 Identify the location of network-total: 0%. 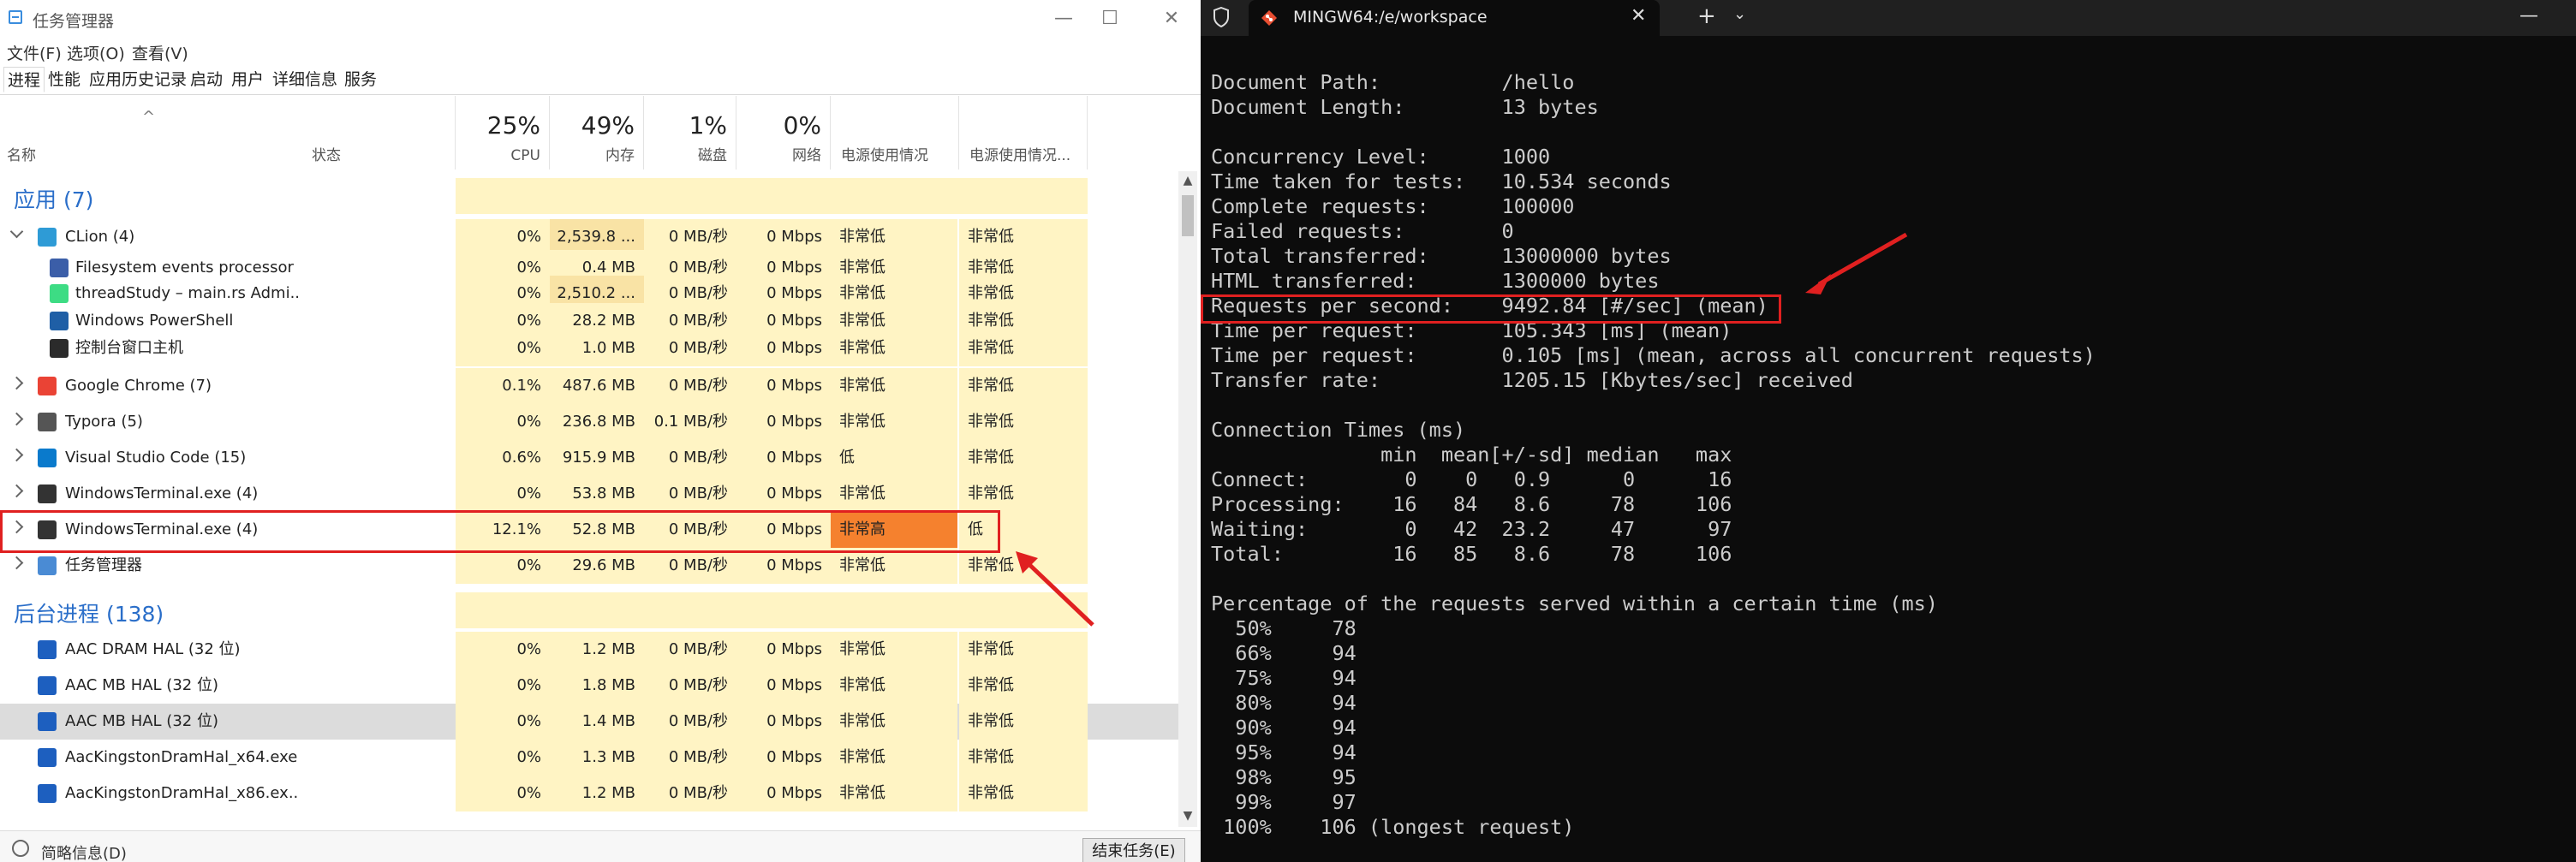
(802, 125).